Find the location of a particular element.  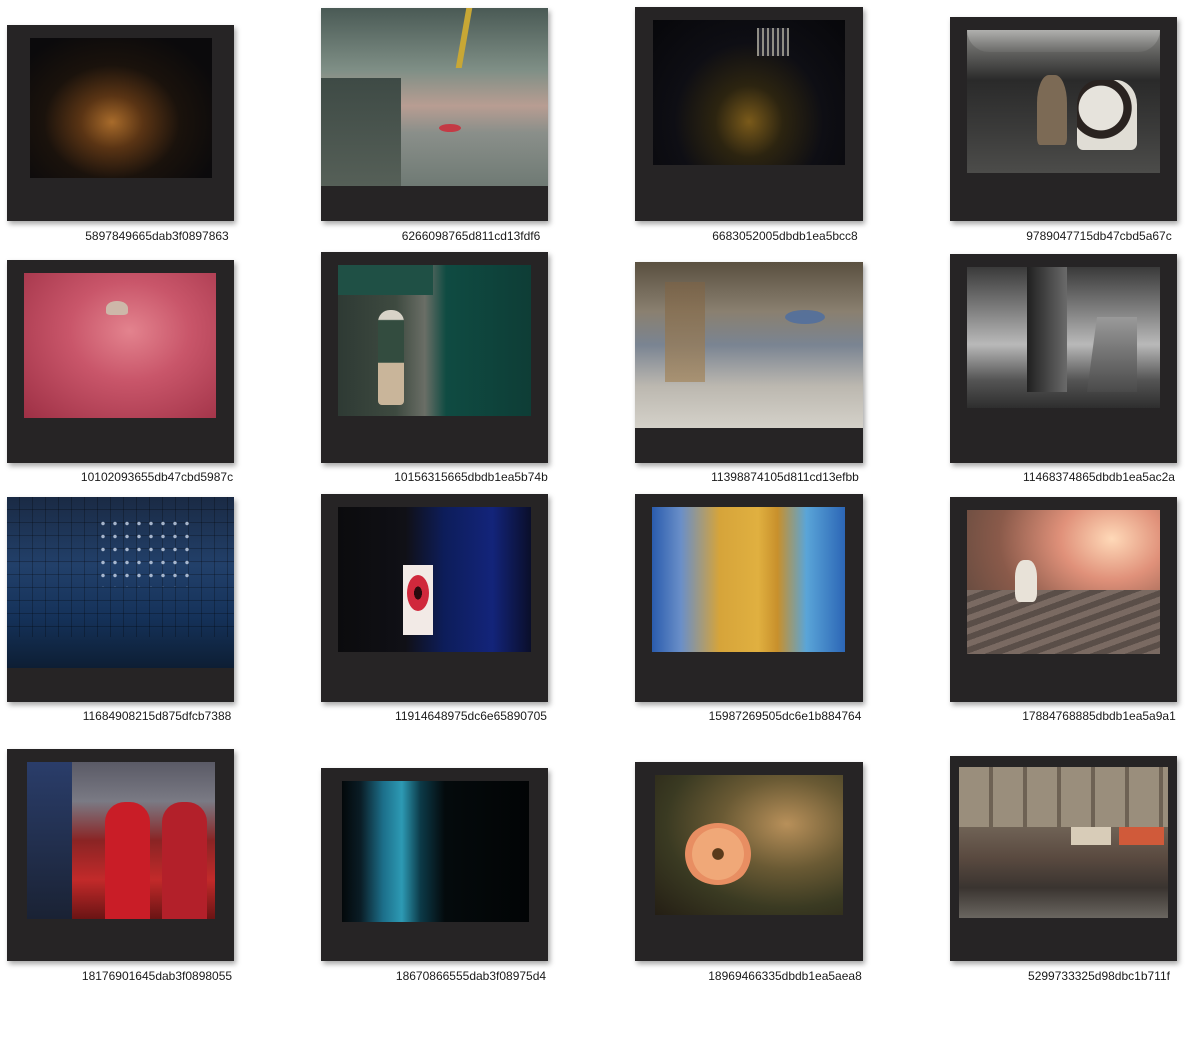

file-tile: 11914648975dc6e65890705 is located at coordinates (471, 610).